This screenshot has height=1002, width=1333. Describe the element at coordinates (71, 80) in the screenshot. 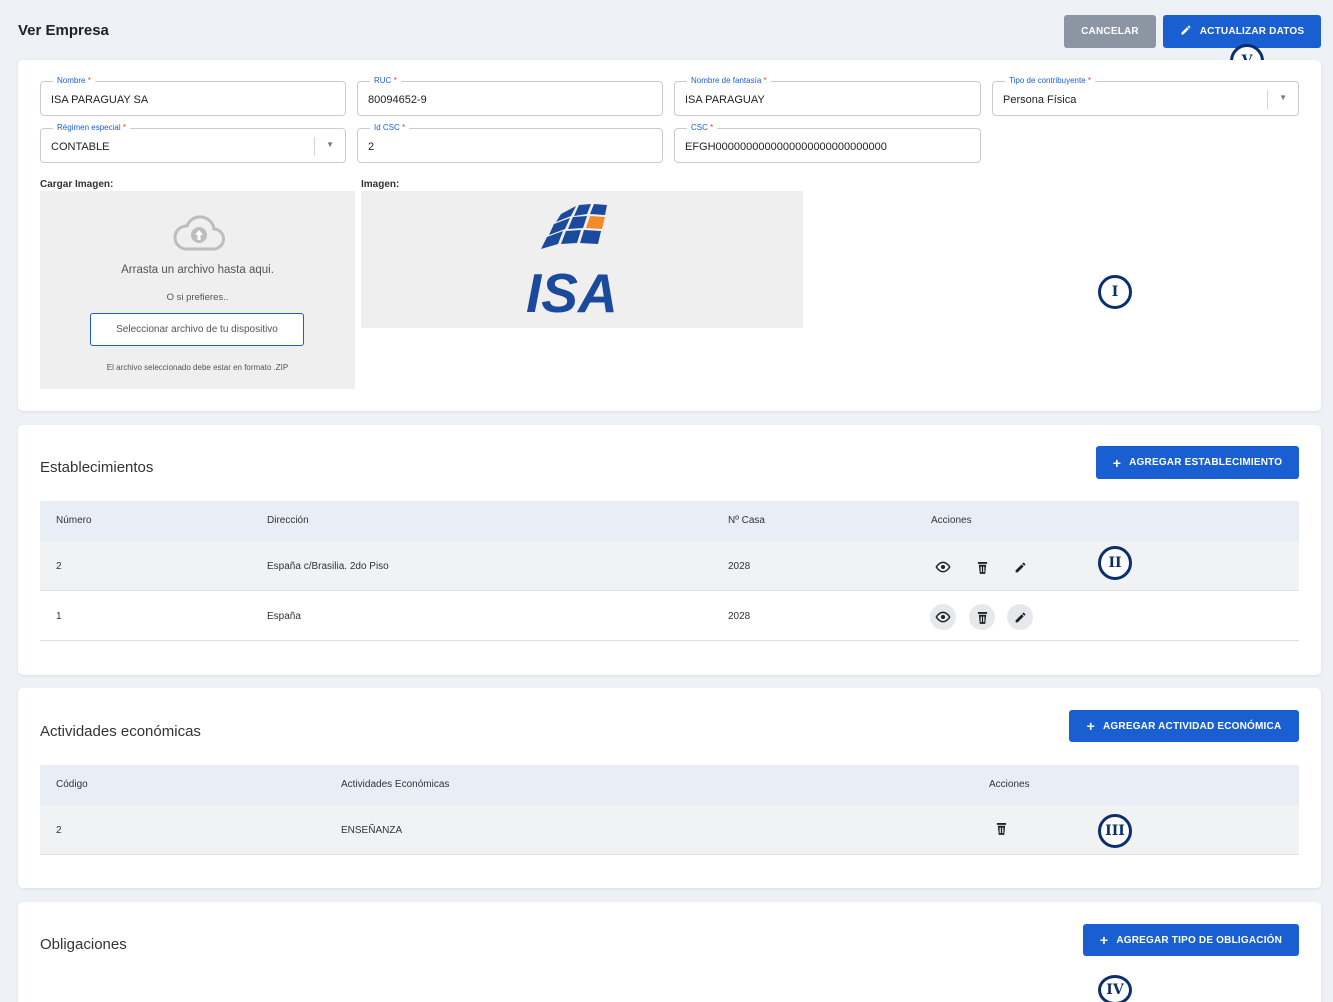

I see `nombre-label: Nombre` at that location.